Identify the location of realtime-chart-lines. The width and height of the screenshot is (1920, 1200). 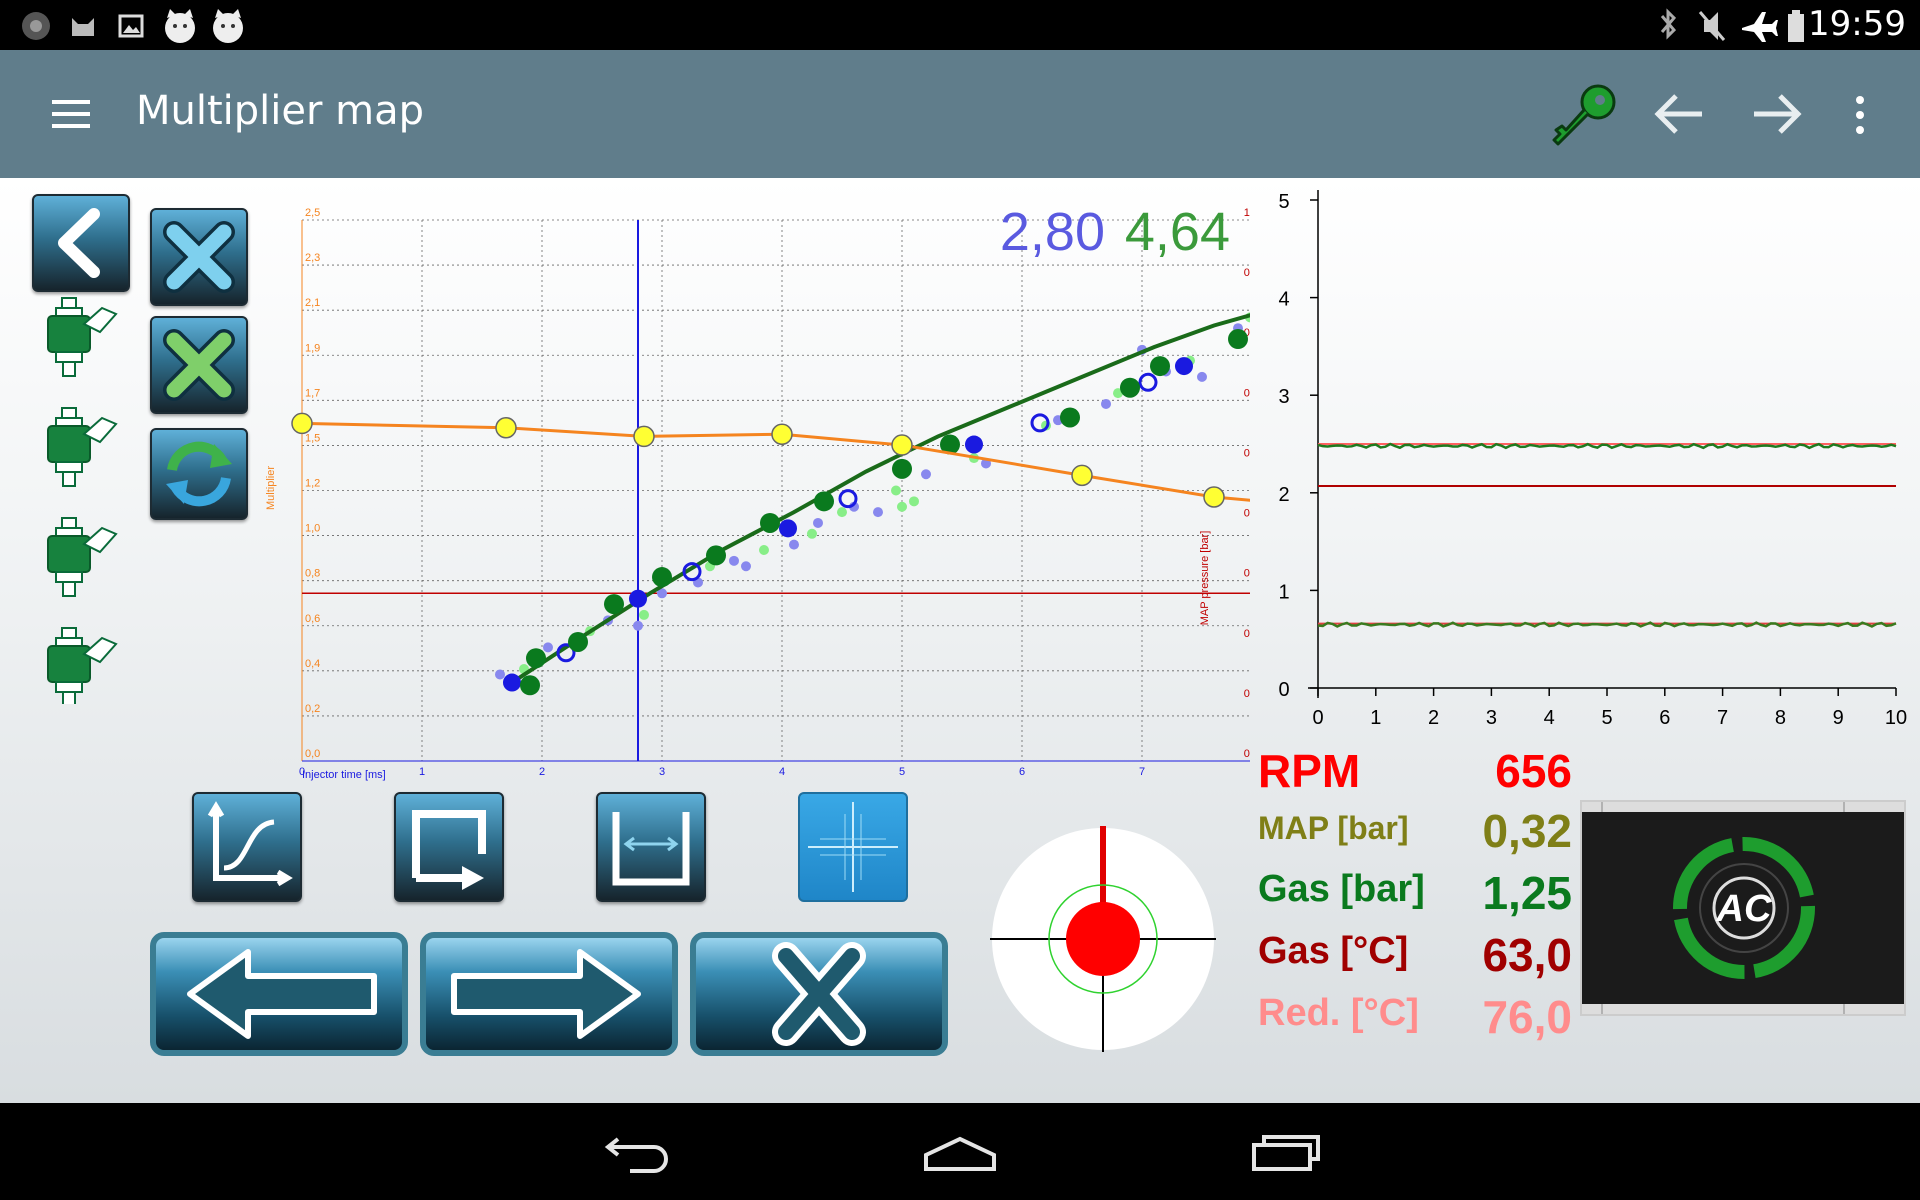
(1607, 535).